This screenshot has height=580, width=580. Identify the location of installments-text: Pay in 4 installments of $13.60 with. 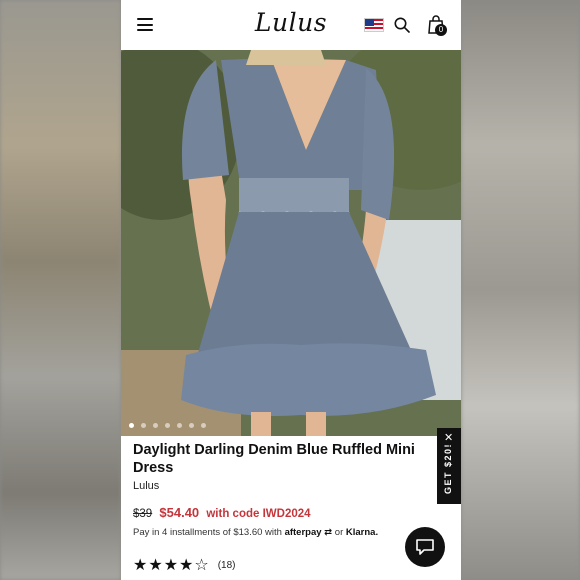
(207, 532).